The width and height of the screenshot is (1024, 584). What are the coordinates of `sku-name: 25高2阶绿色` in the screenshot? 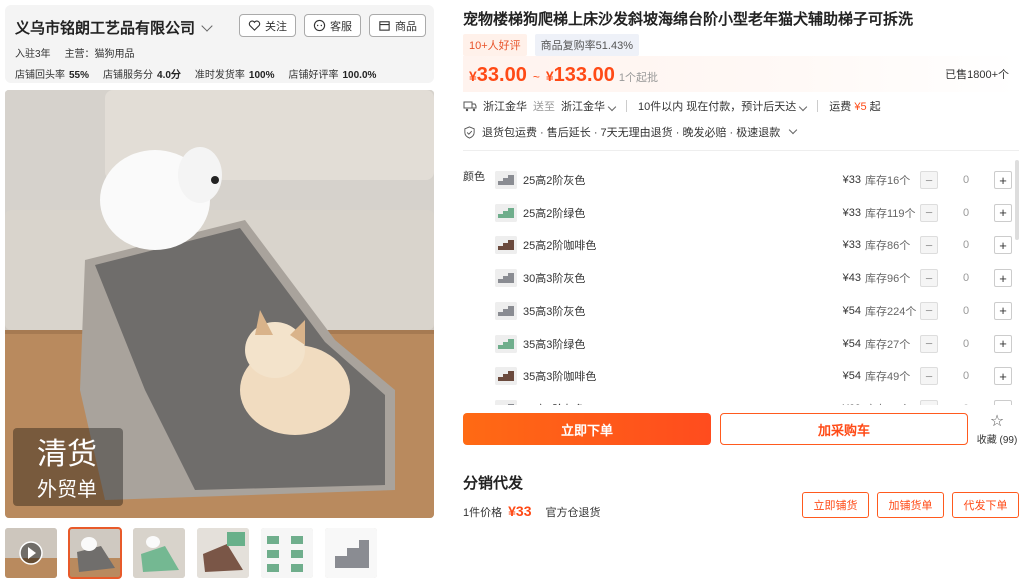 It's located at (554, 213).